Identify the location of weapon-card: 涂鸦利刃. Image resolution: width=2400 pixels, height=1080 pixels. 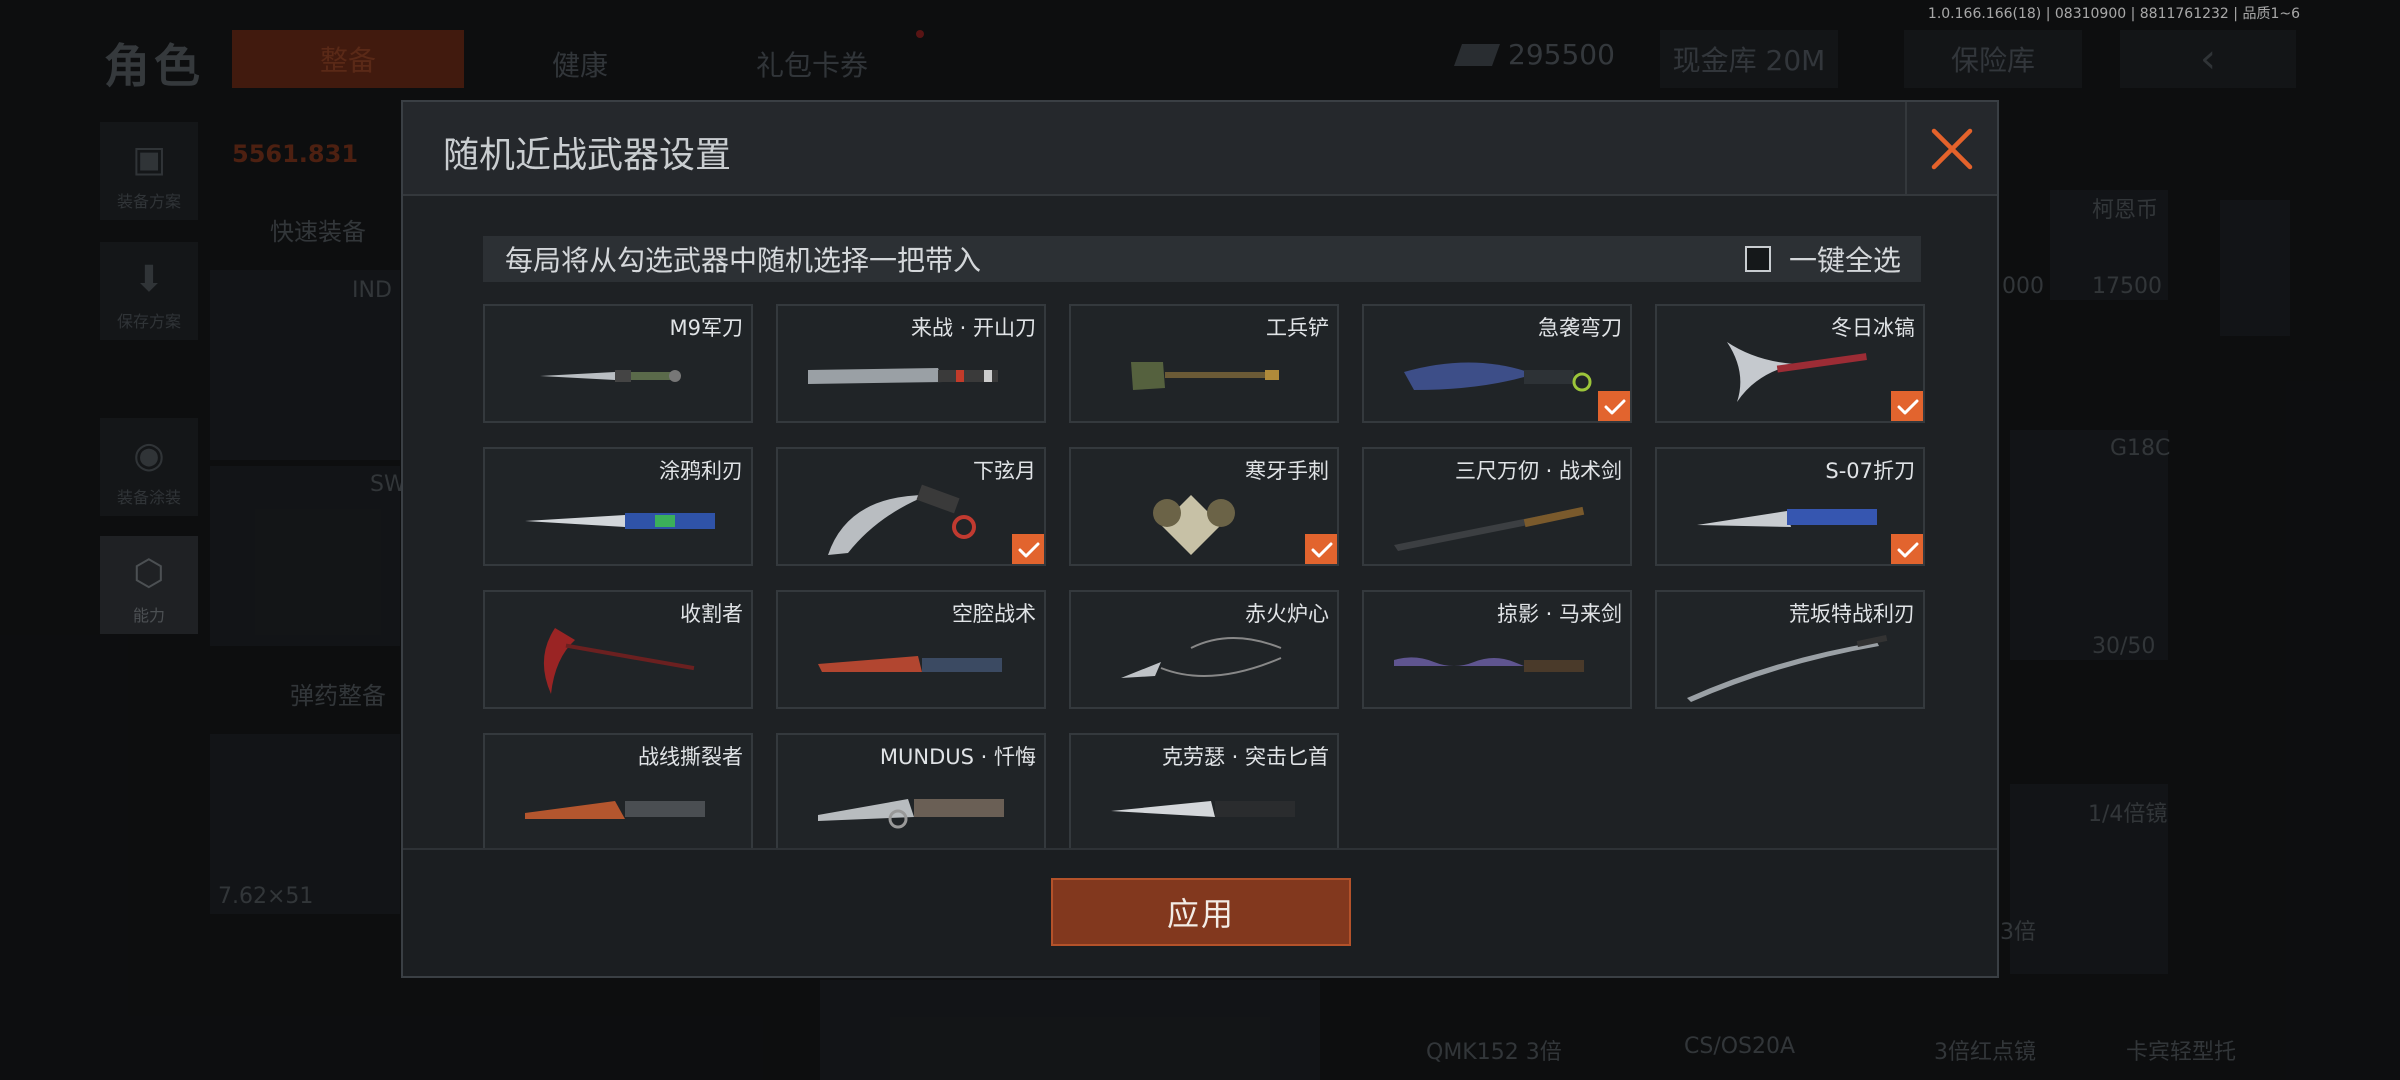
(618, 506).